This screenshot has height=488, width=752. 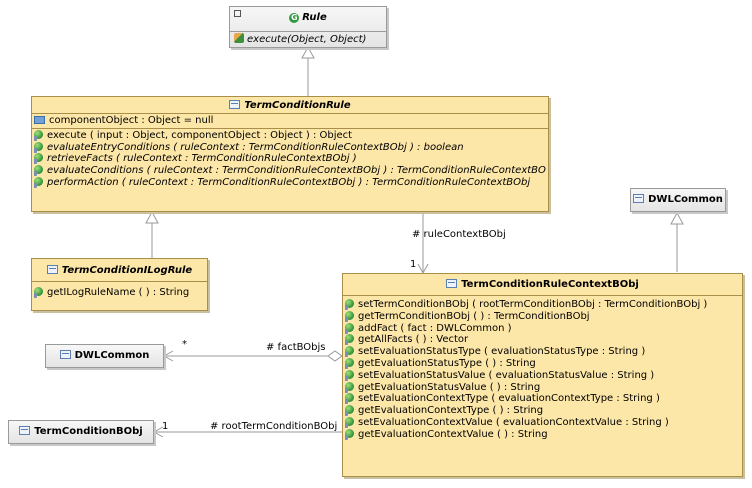 I want to click on generalization-rule-arrow, so click(x=308, y=52).